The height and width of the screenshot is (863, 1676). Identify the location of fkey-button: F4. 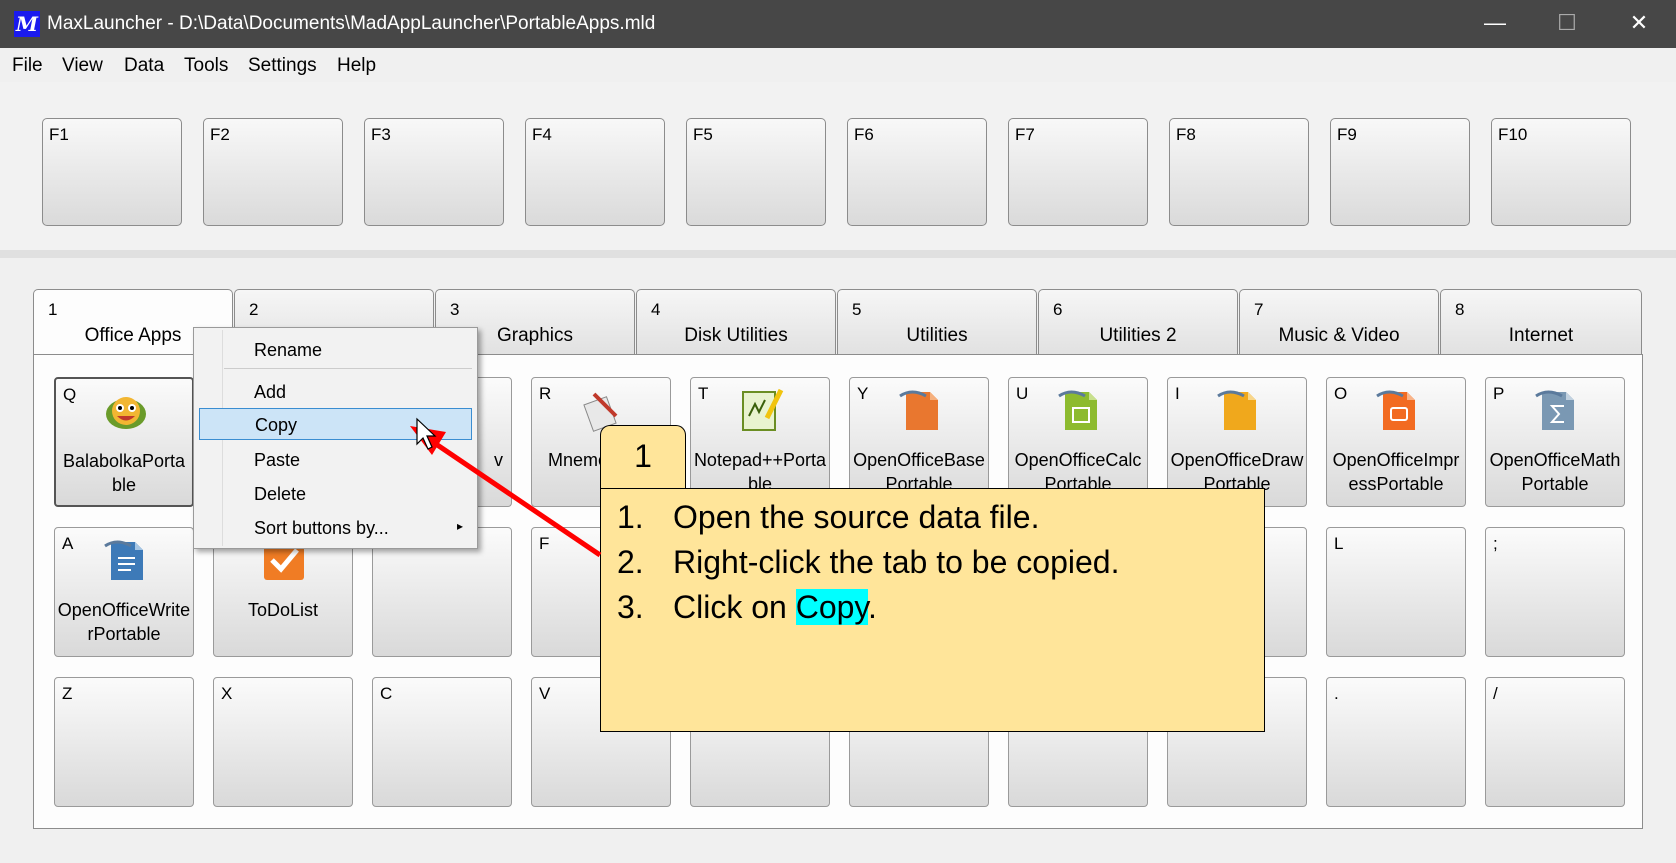
(595, 172).